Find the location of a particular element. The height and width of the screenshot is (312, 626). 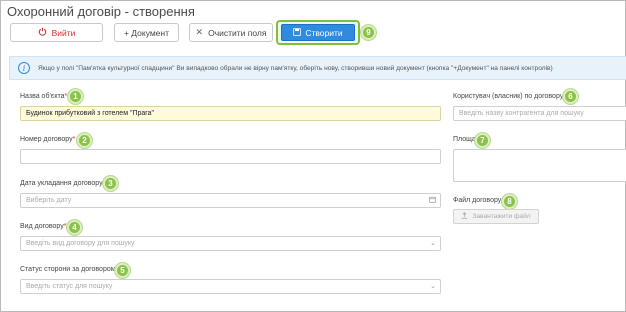

object-name-label-text: Назва об'єкта is located at coordinates (42, 96).